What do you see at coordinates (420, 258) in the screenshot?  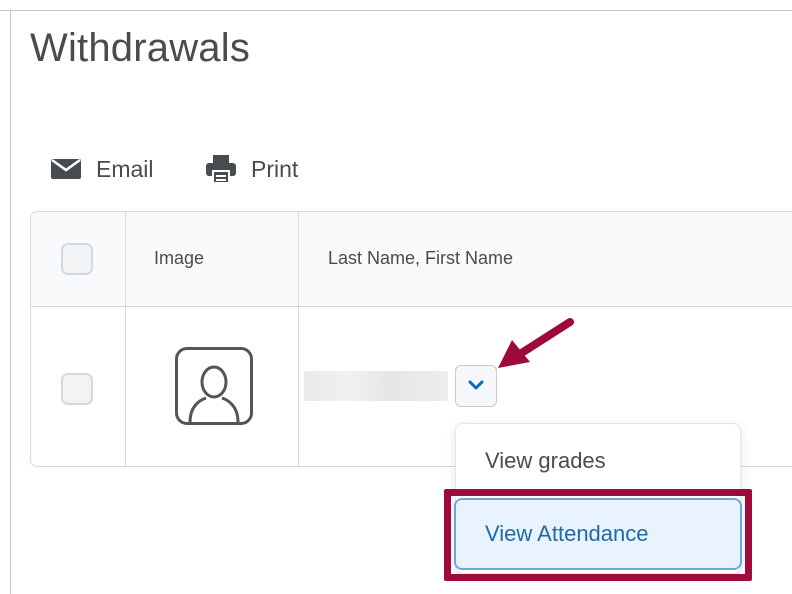 I see `column-header-name: Last Name, First Name` at bounding box center [420, 258].